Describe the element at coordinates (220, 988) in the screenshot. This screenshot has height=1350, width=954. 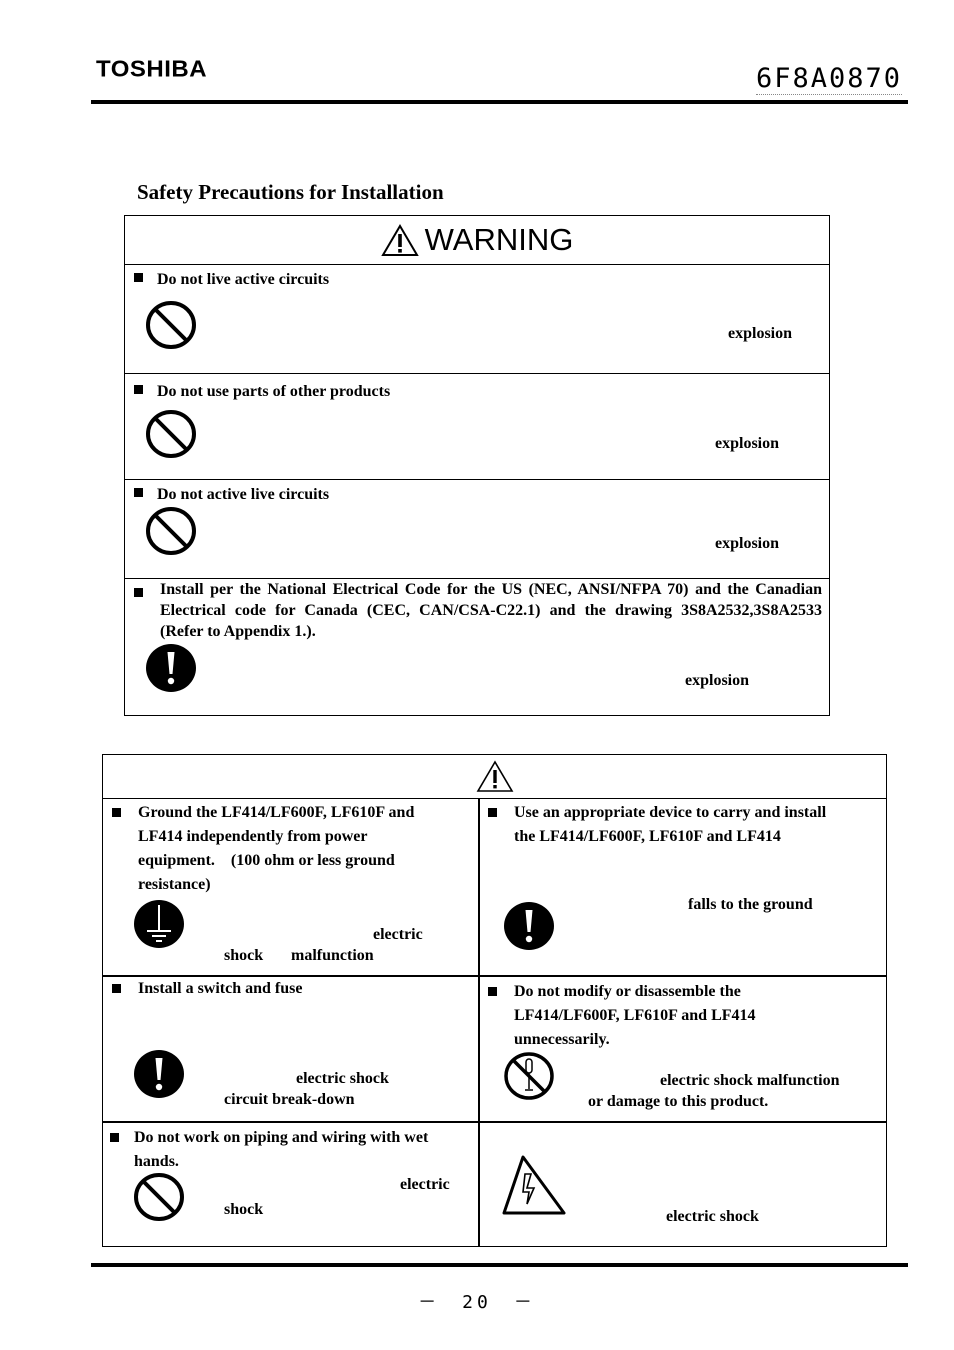
I see `caution-item-title-line: Install a switch and fuse` at that location.